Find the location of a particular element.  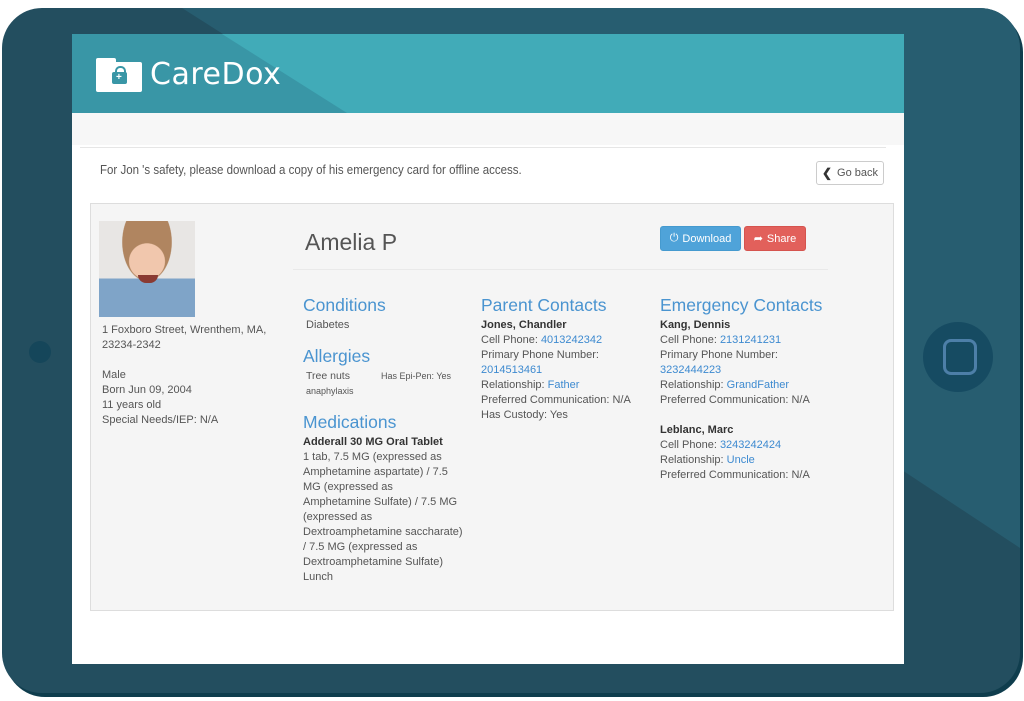

allergy-epipen: Has Epi-Pen: Yes is located at coordinates (416, 376).